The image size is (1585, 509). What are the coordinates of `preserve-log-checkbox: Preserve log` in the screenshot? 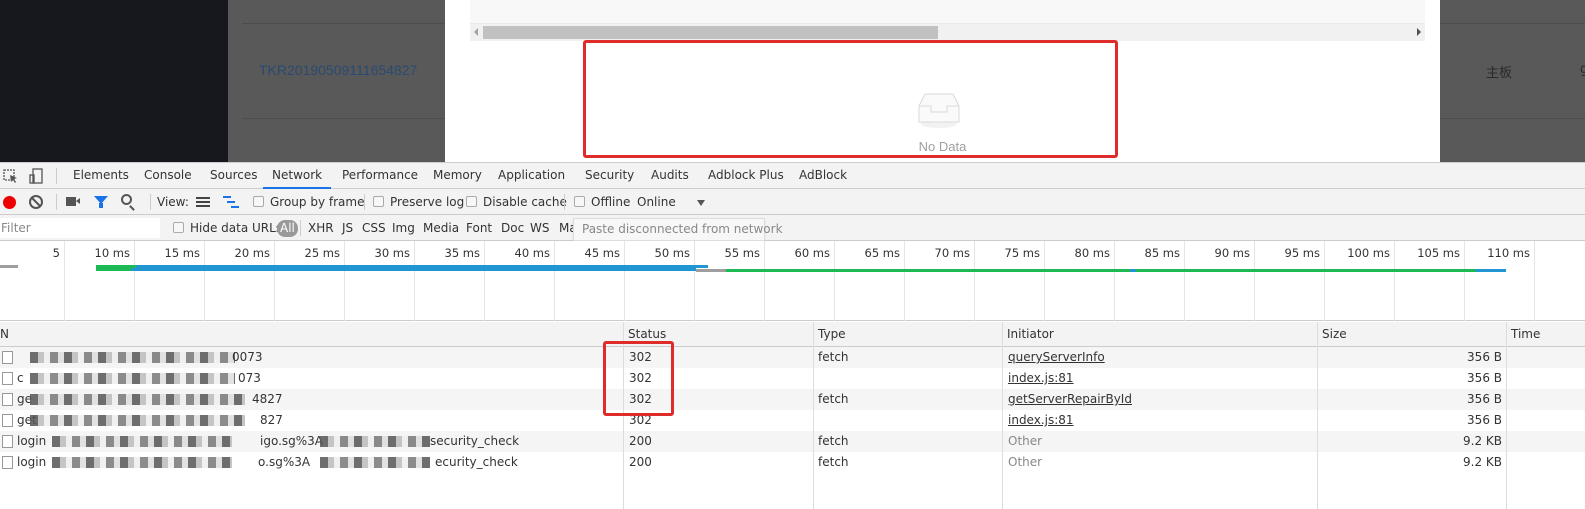 It's located at (418, 202).